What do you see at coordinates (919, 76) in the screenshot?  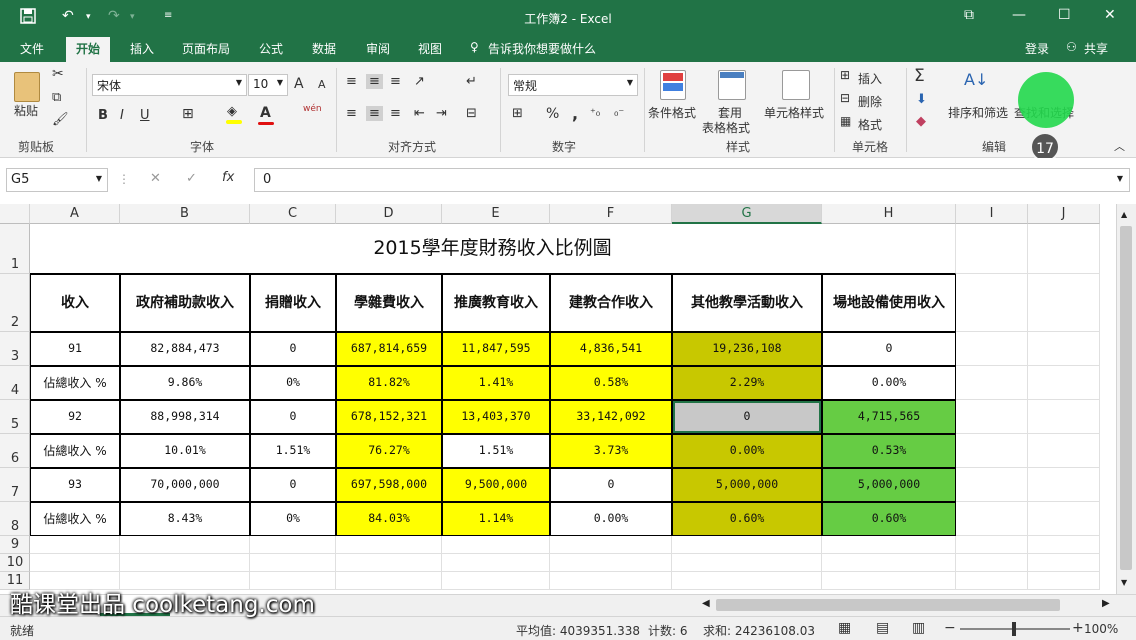 I see `autosum-button: Σ` at bounding box center [919, 76].